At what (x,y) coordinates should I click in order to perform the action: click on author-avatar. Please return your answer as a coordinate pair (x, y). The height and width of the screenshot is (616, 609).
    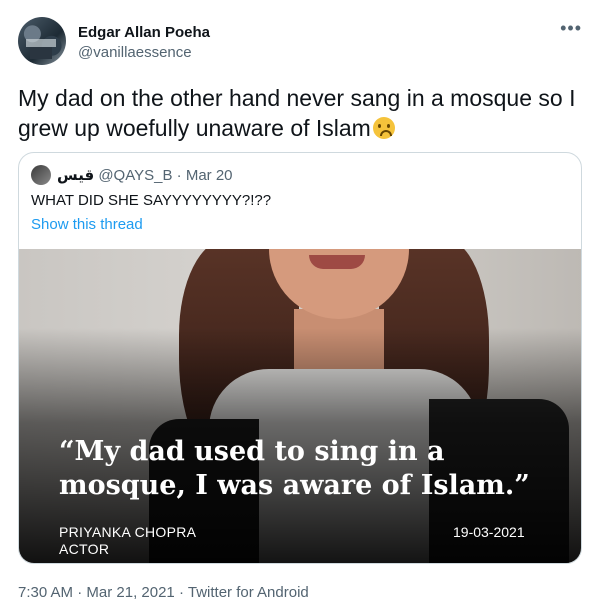
    Looking at the image, I should click on (42, 41).